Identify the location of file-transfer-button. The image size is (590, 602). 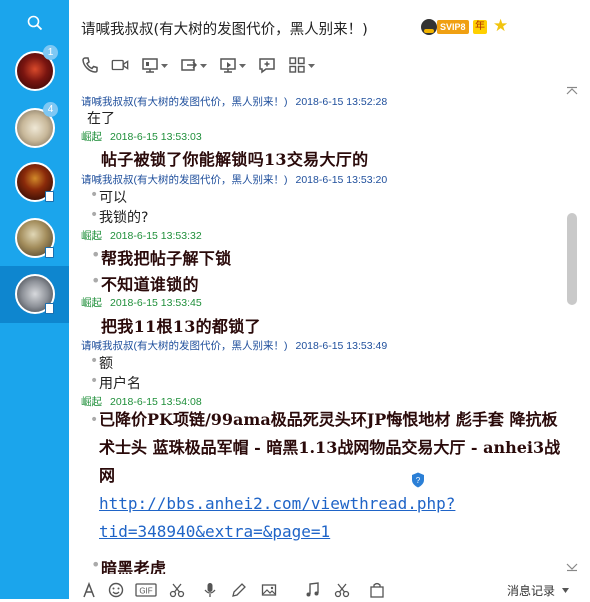
(193, 65).